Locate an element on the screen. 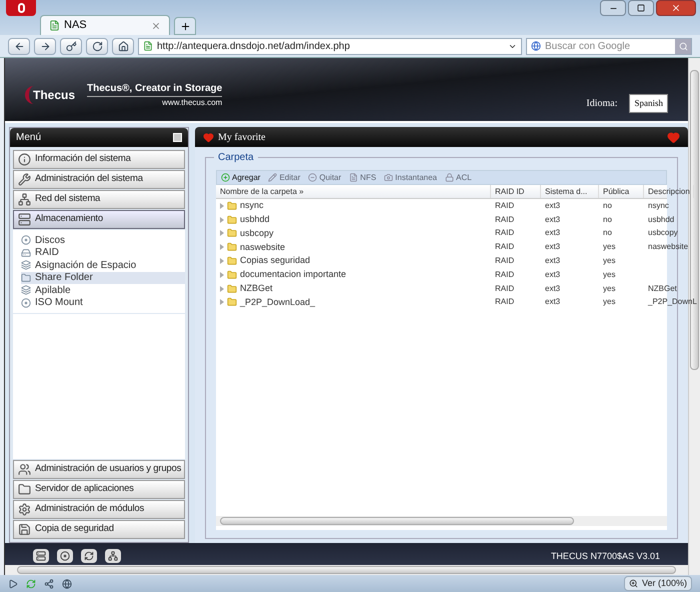 The width and height of the screenshot is (700, 592). menu-item-label: Asignación de Espacio is located at coordinates (85, 265).